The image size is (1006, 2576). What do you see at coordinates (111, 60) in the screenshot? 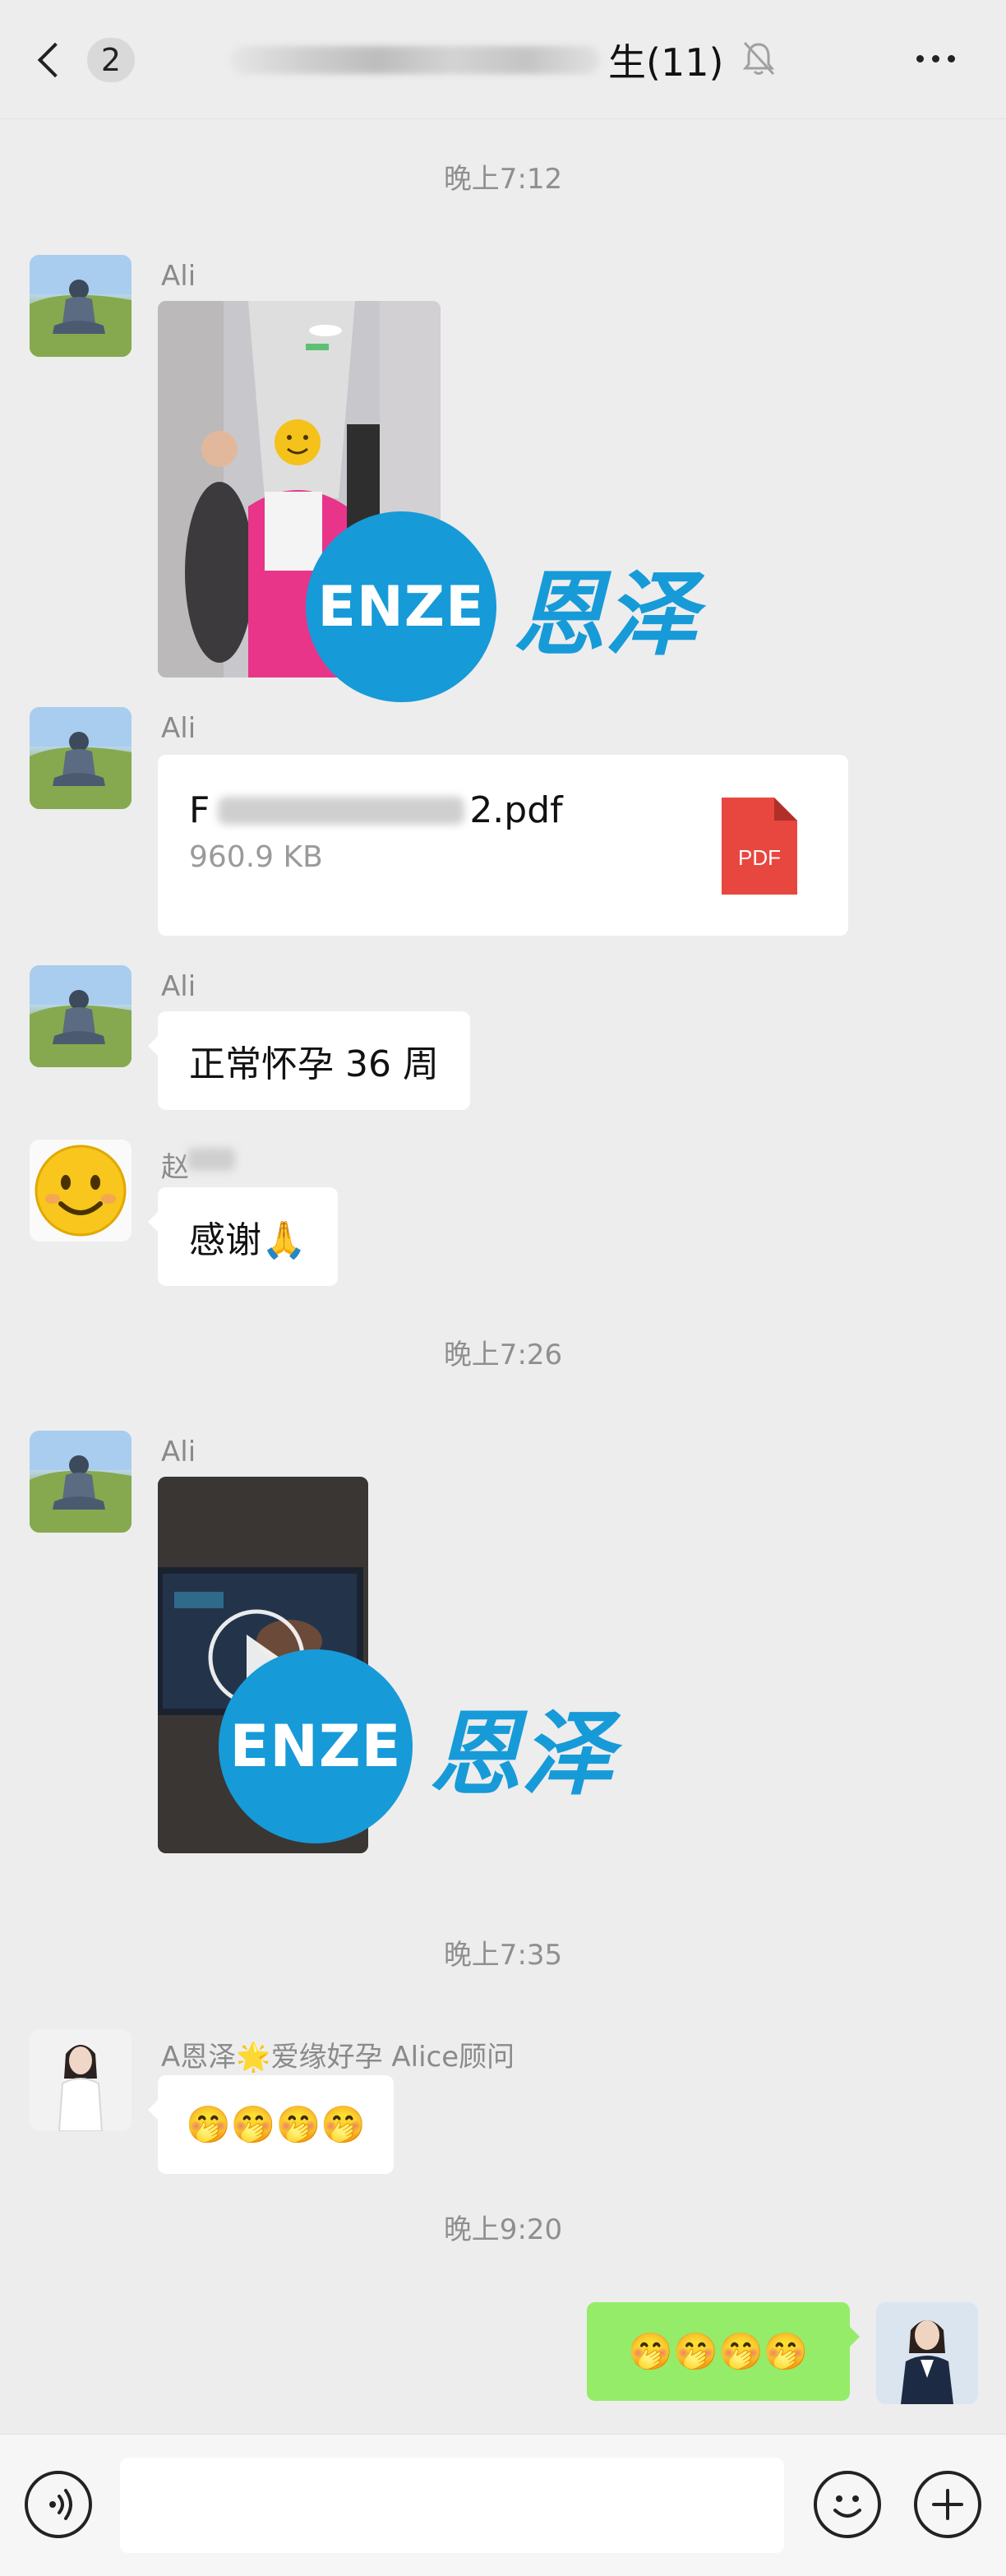
I see `unread-count-badge: 2` at bounding box center [111, 60].